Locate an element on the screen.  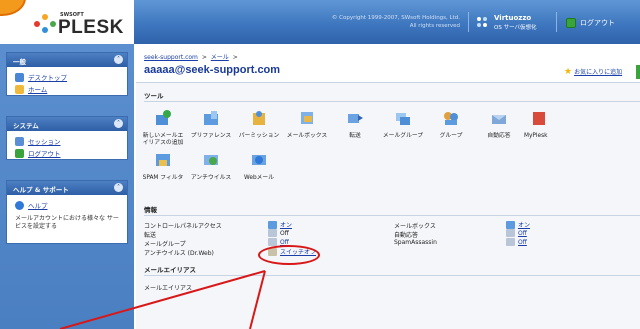
annotation-arrows is located at coordinates (162, 299).